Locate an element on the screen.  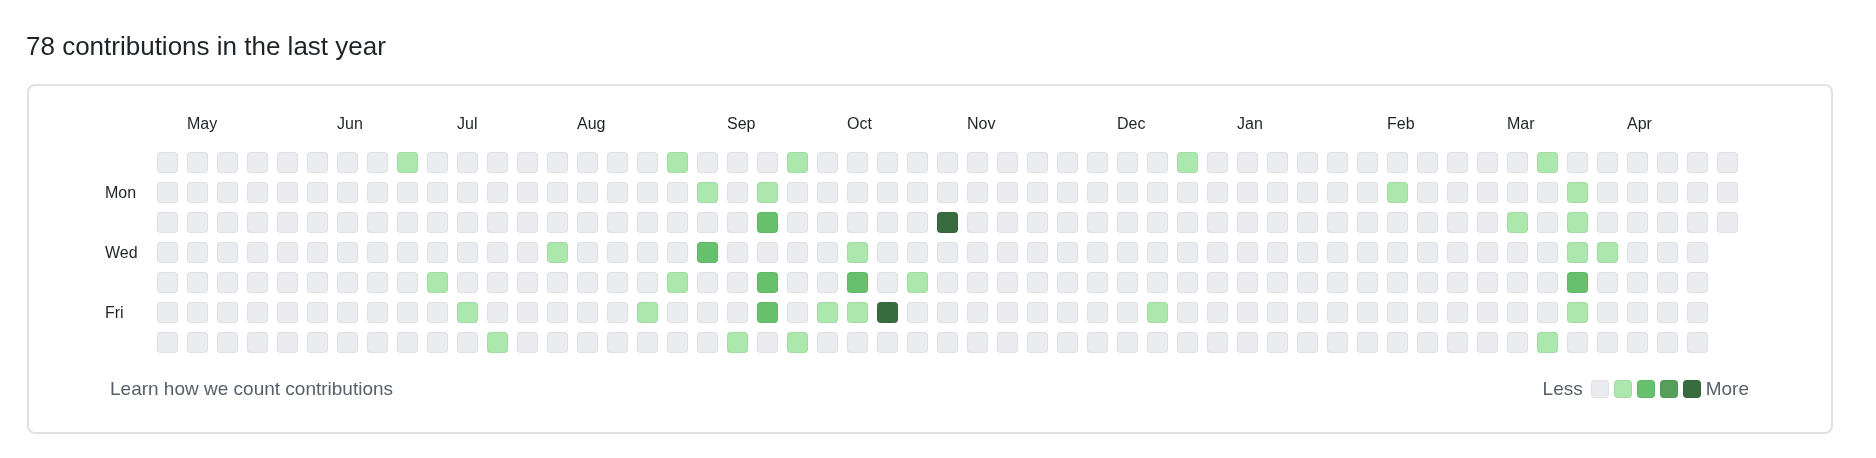
month-label: Mar is located at coordinates (1521, 123).